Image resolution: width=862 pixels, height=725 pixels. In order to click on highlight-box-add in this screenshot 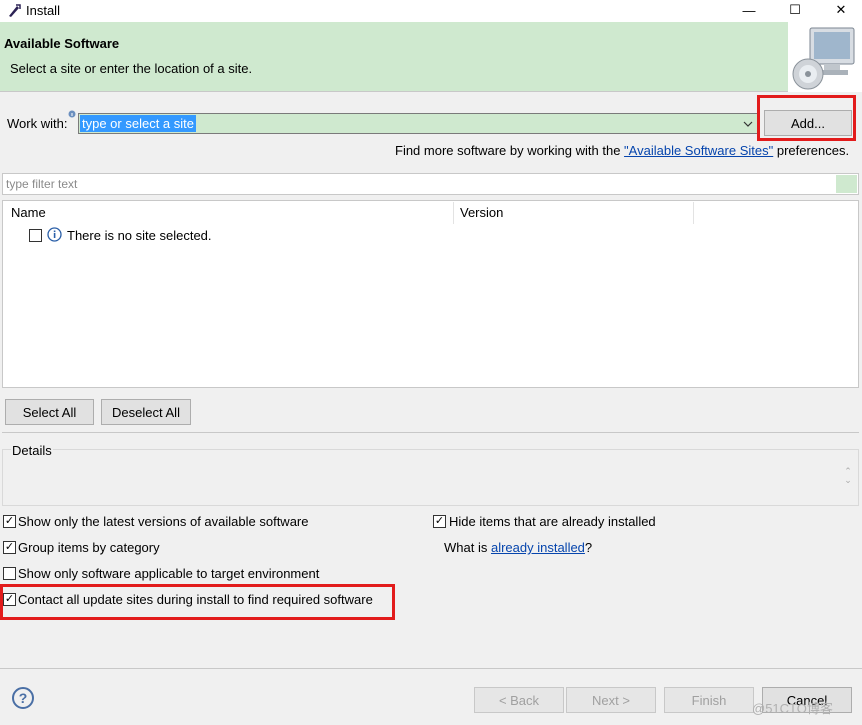, I will do `click(806, 118)`.